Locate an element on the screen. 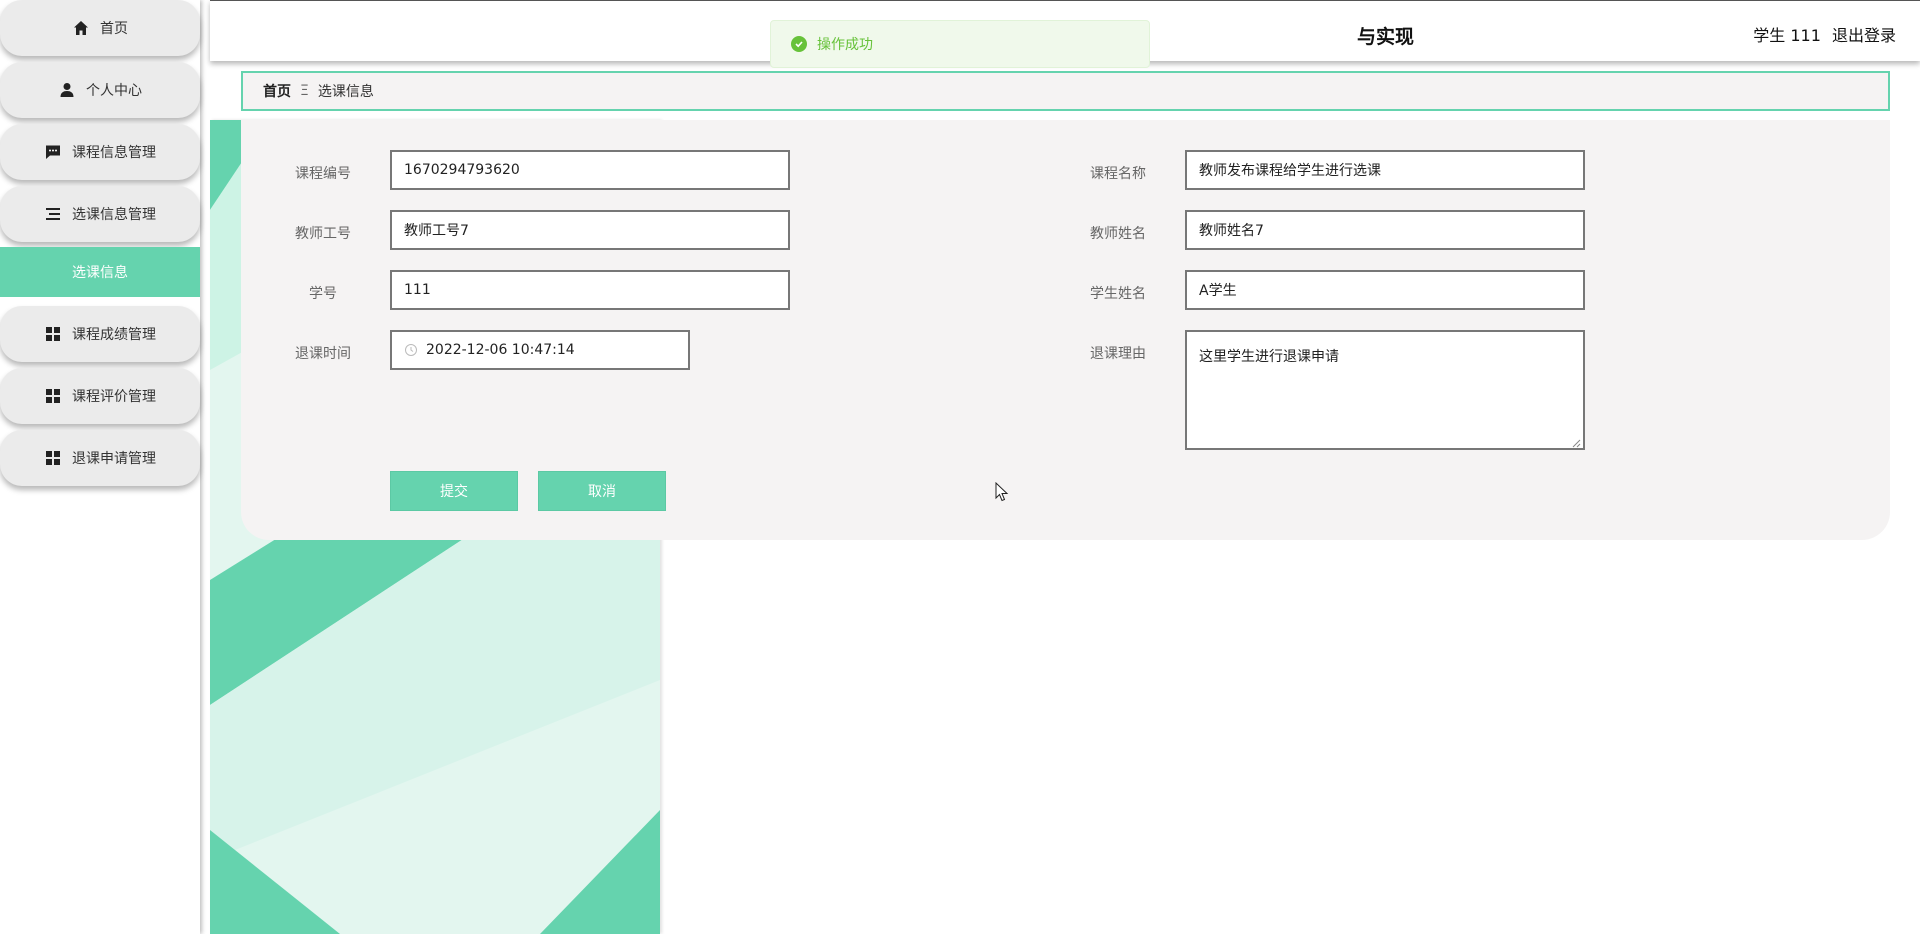  sidebar: 首页 个人中心 课程信息管理 选课信息管理 选课信息 课程成绩管理 课程评价管理 is located at coordinates (100, 467).